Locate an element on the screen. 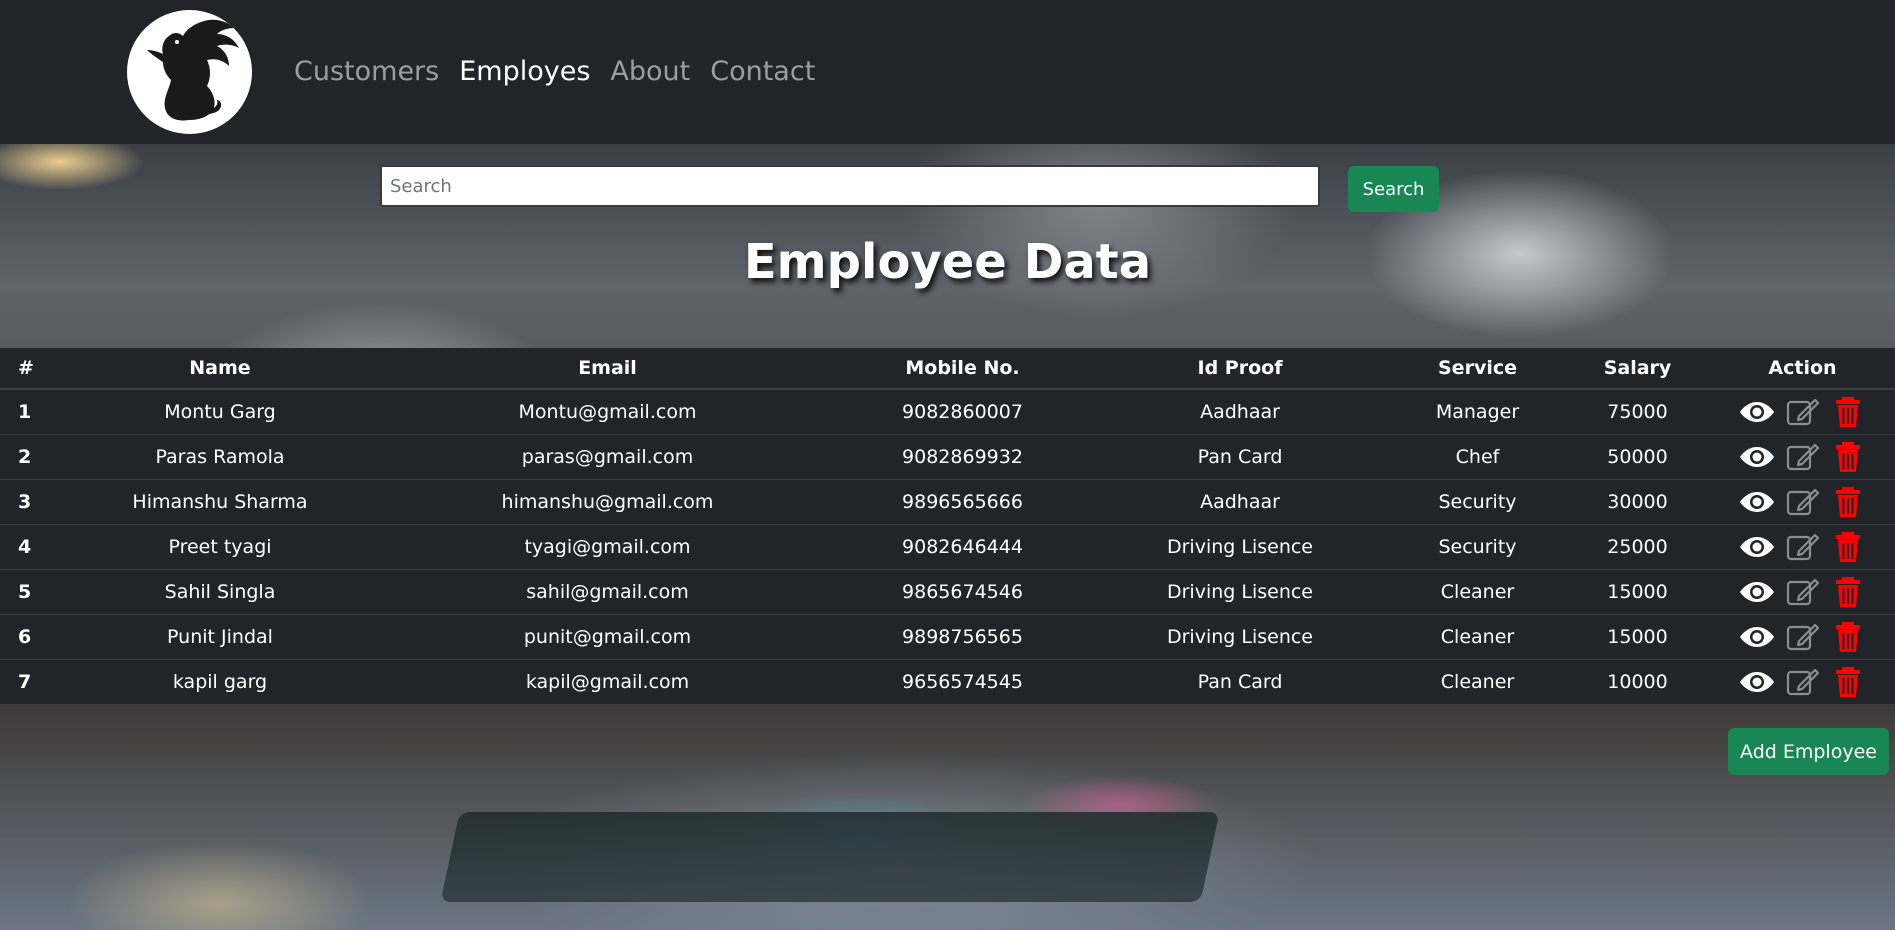 This screenshot has width=1895, height=930. cell-mobile: 9865674546 is located at coordinates (962, 592).